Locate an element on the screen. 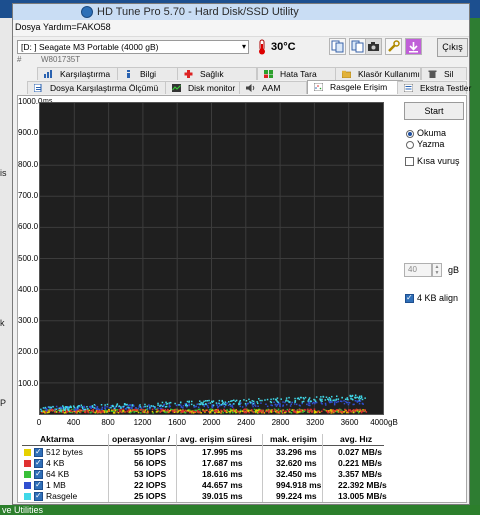  desktop-background-right is located at coordinates (475, 266).